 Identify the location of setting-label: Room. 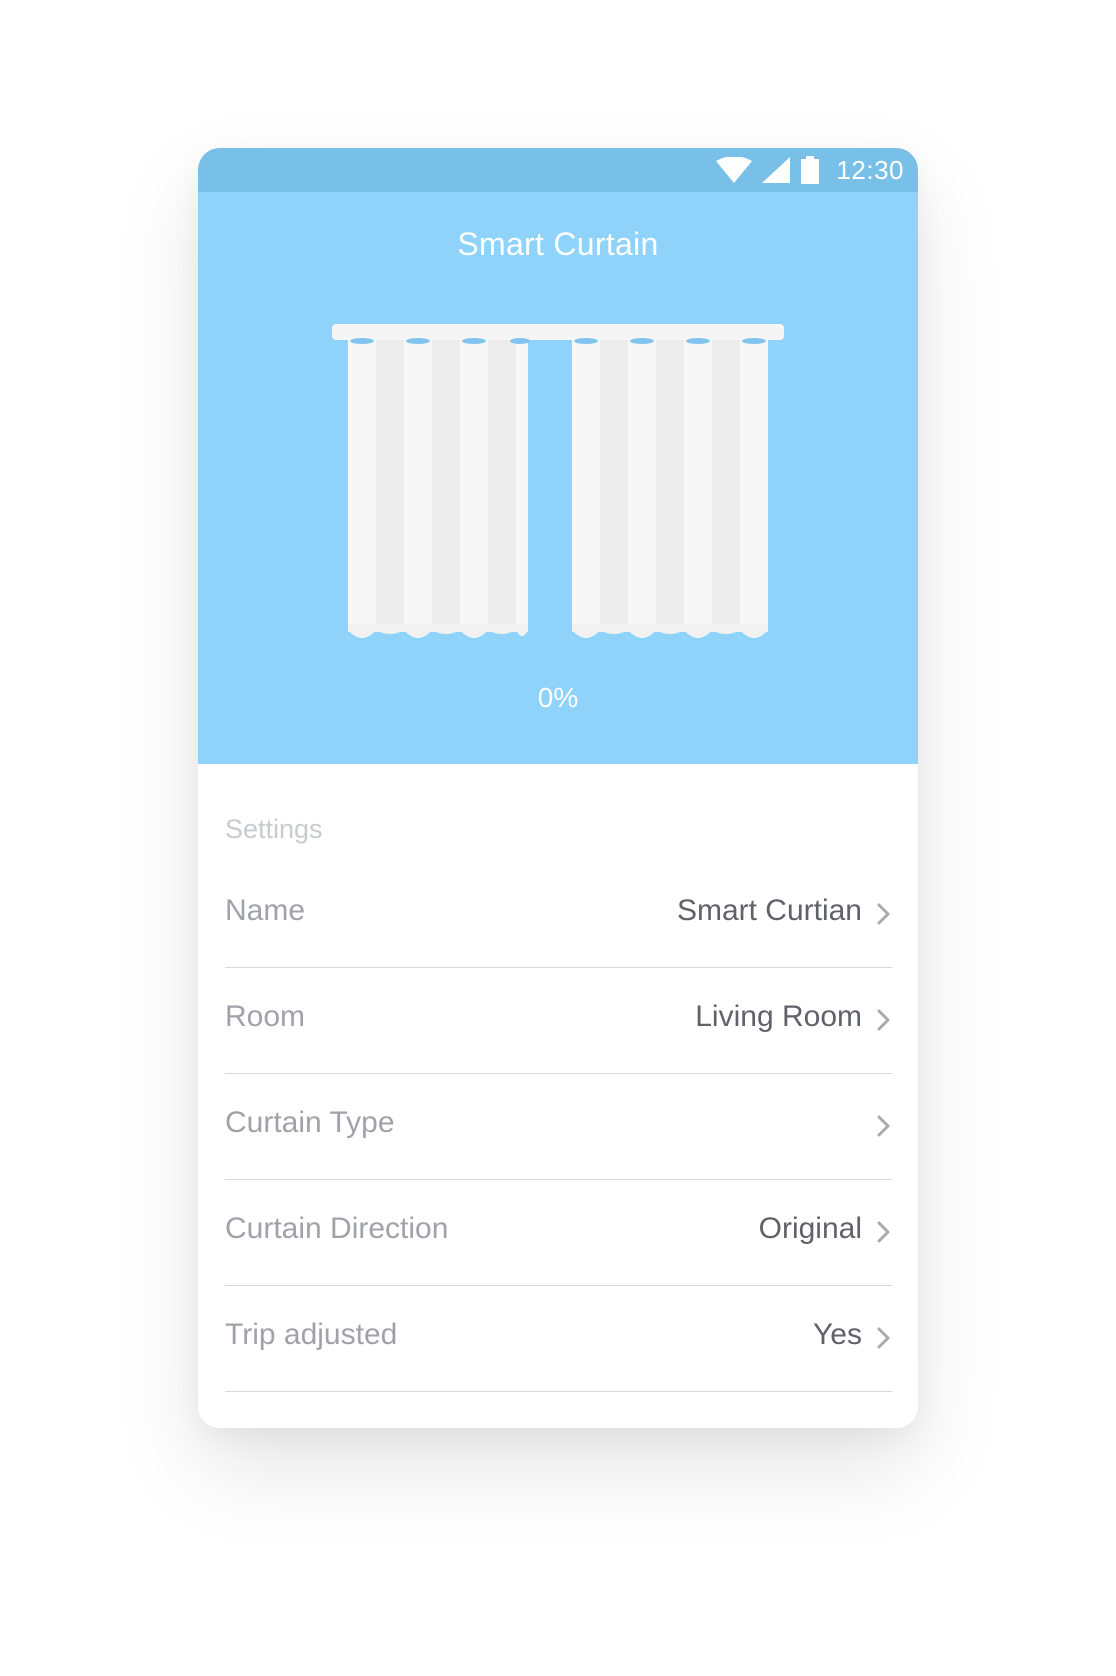
(265, 1016).